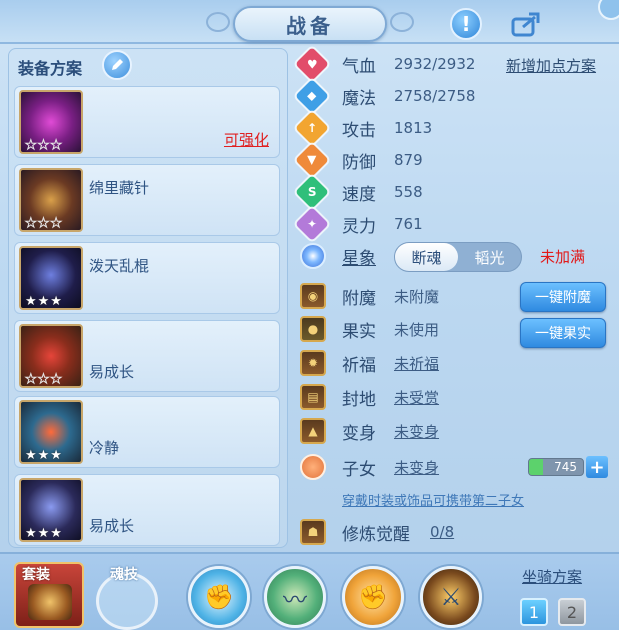 The height and width of the screenshot is (630, 619). I want to click on upgrade-link: 可强化, so click(246, 139).